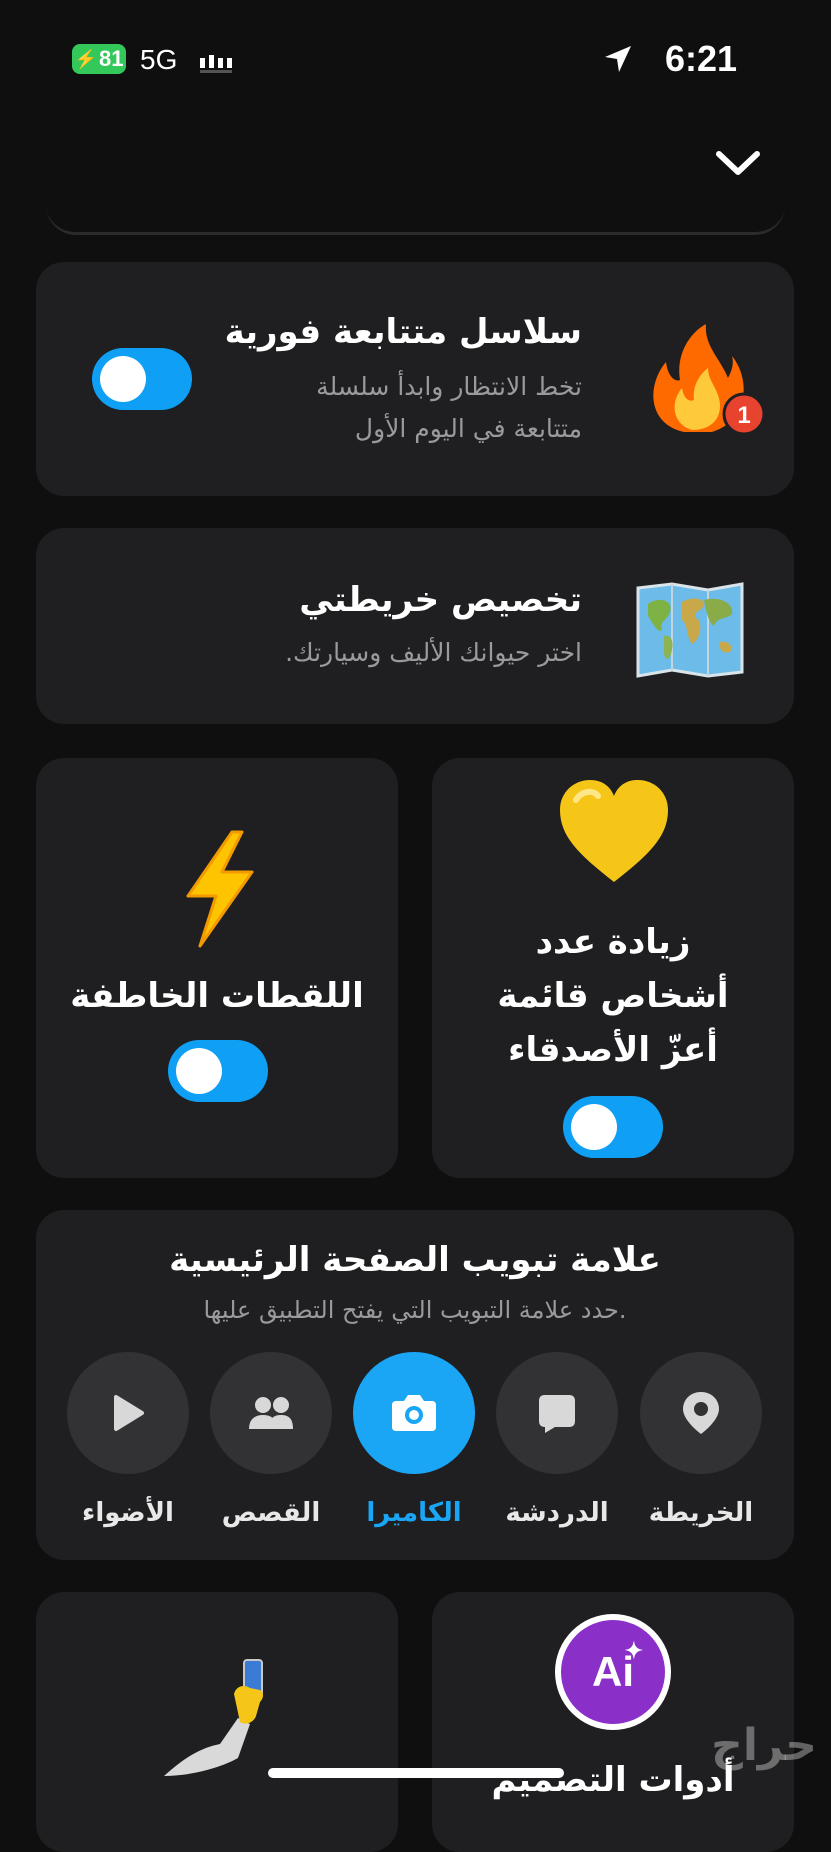  Describe the element at coordinates (85, 58) in the screenshot. I see `battery-bolt-icon: ⚡` at that location.